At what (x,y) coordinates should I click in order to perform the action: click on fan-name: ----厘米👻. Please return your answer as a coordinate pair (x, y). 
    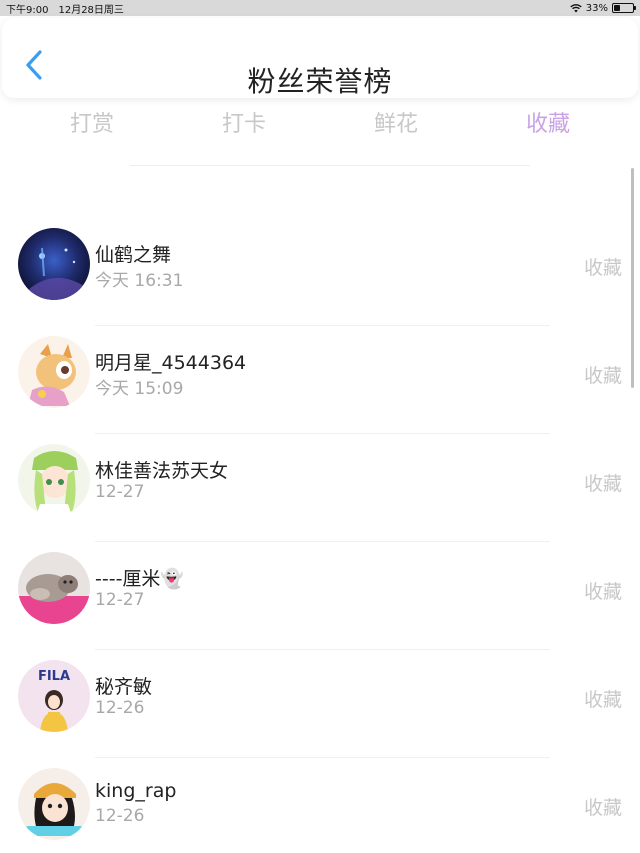
    Looking at the image, I should click on (140, 579).